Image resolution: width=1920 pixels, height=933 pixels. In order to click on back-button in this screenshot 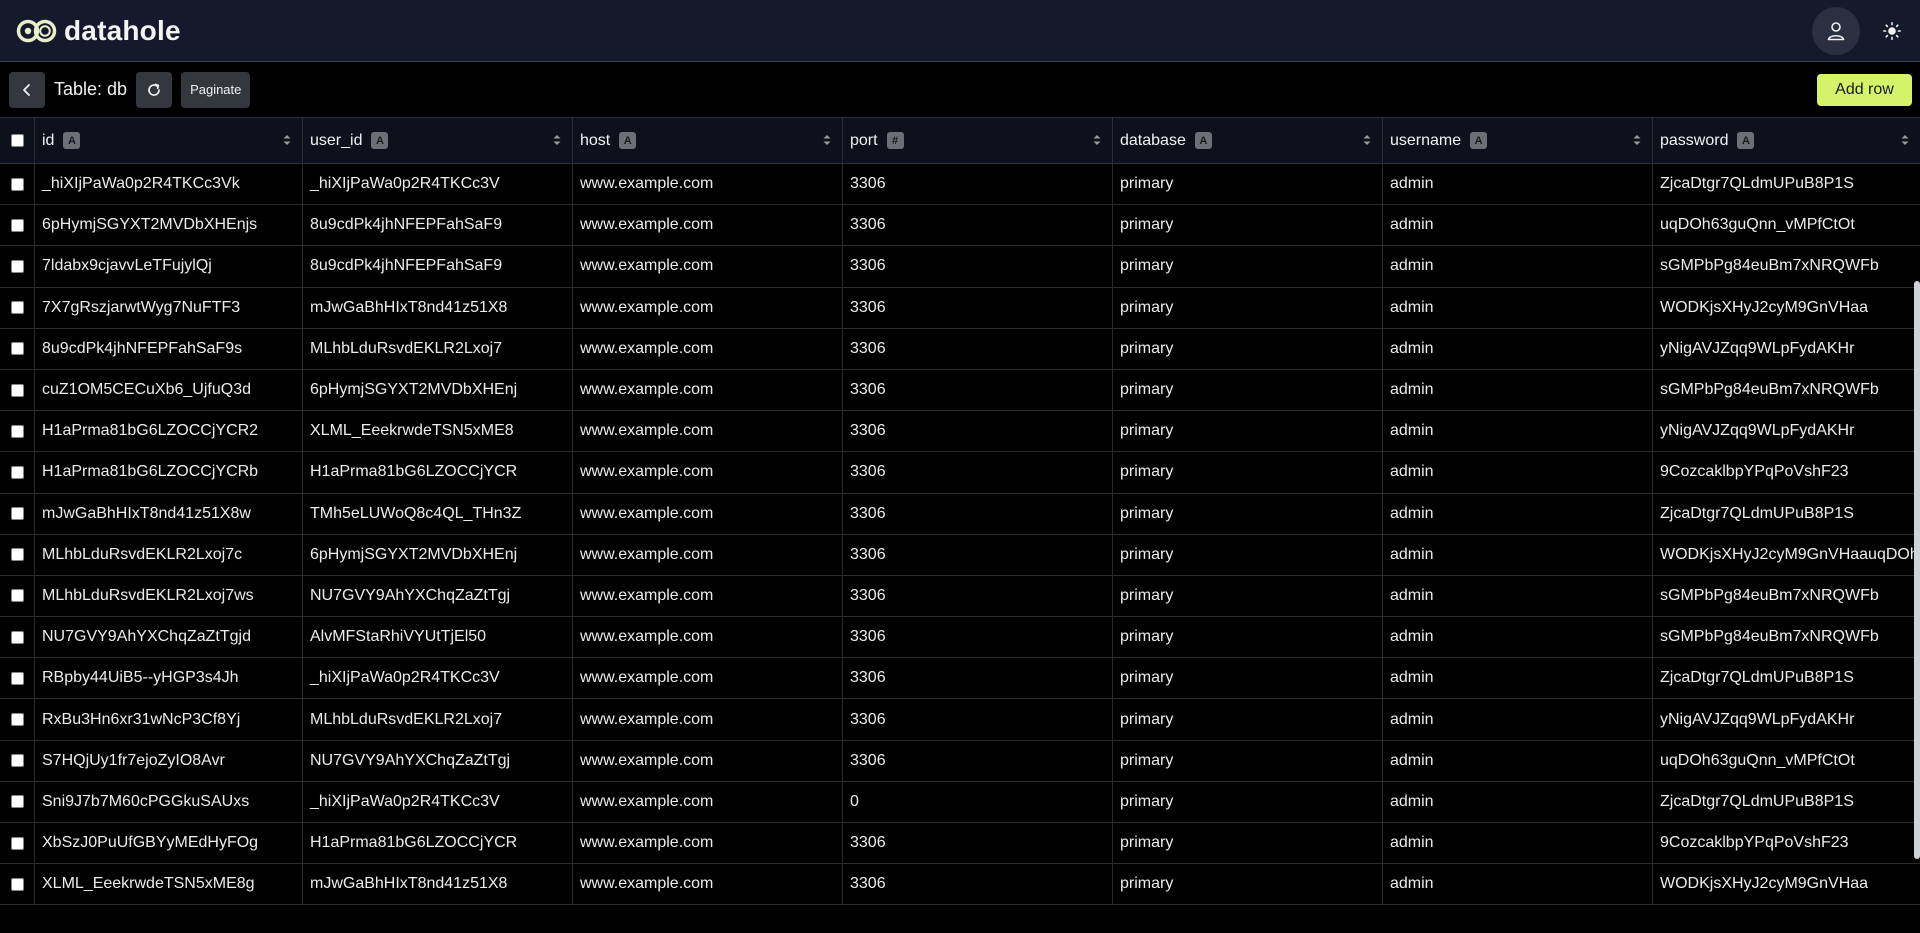, I will do `click(27, 89)`.